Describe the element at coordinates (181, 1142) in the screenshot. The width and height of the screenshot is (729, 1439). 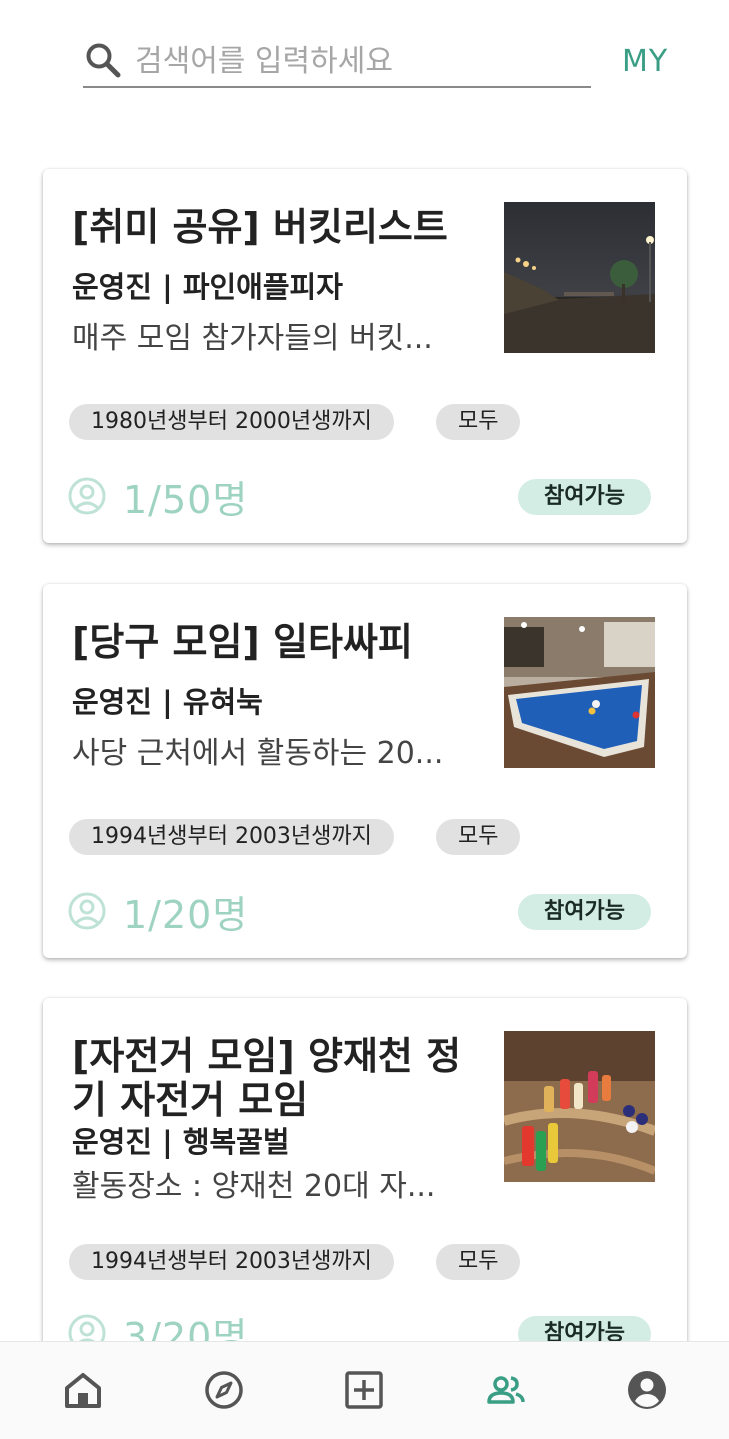
I see `card-organizer: 운영진 | 행복꿀벌` at that location.